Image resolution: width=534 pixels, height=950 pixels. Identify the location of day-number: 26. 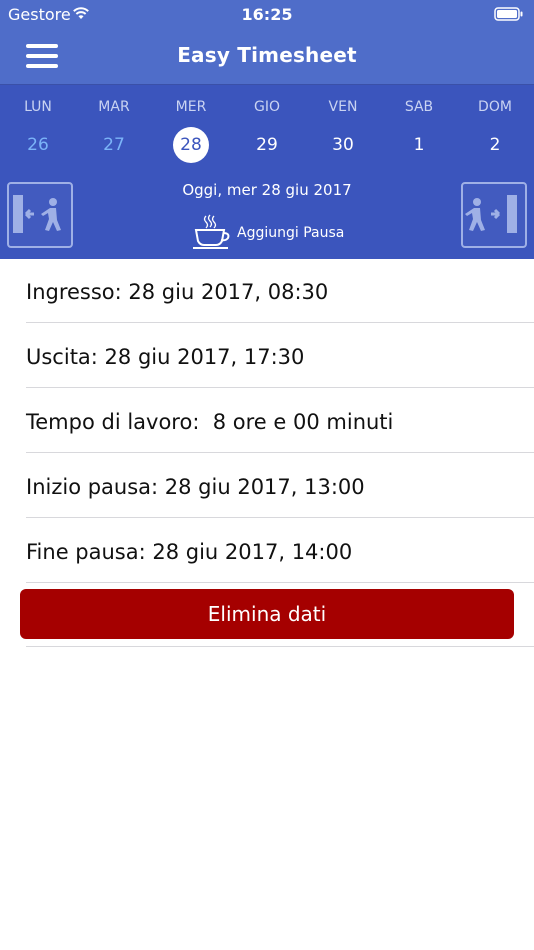
(38, 145).